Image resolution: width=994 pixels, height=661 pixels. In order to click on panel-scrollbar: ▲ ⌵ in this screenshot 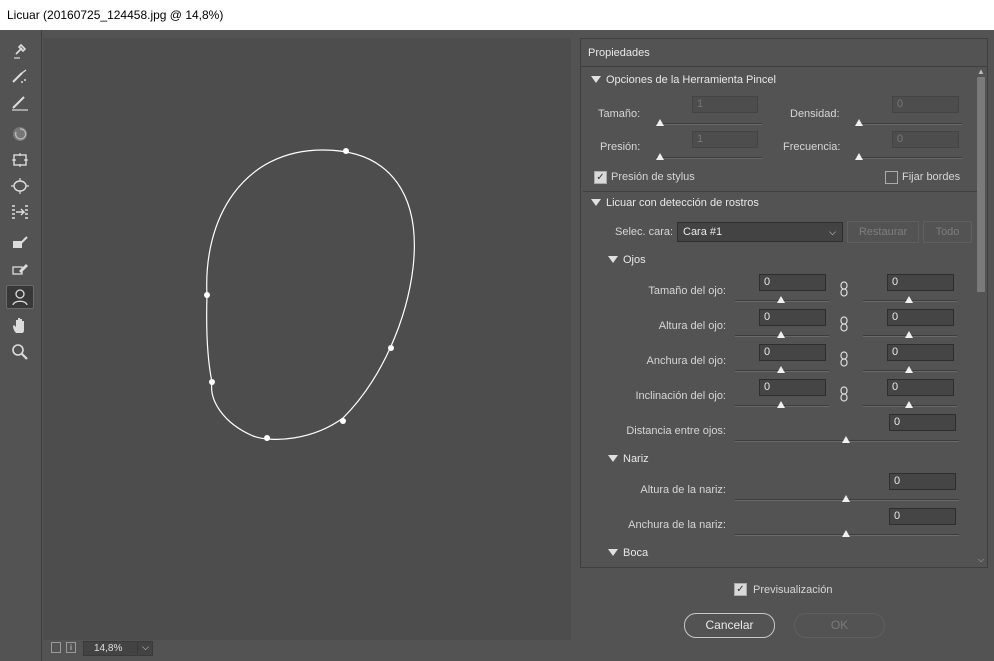, I will do `click(981, 317)`.